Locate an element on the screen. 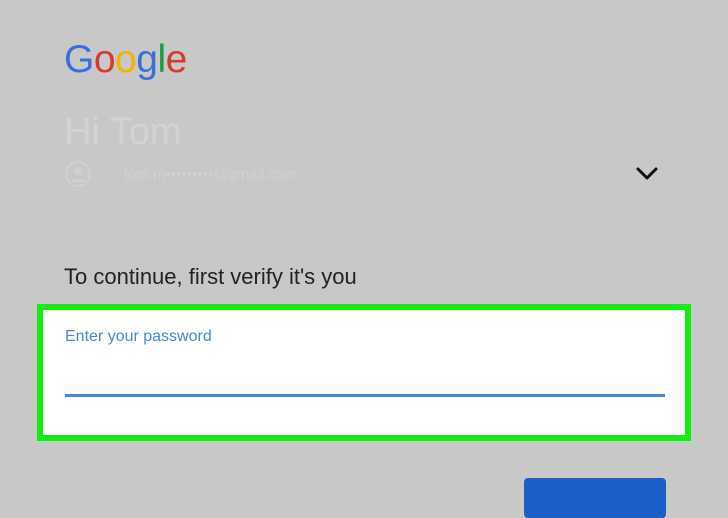 Image resolution: width=728 pixels, height=518 pixels. password-input is located at coordinates (365, 373).